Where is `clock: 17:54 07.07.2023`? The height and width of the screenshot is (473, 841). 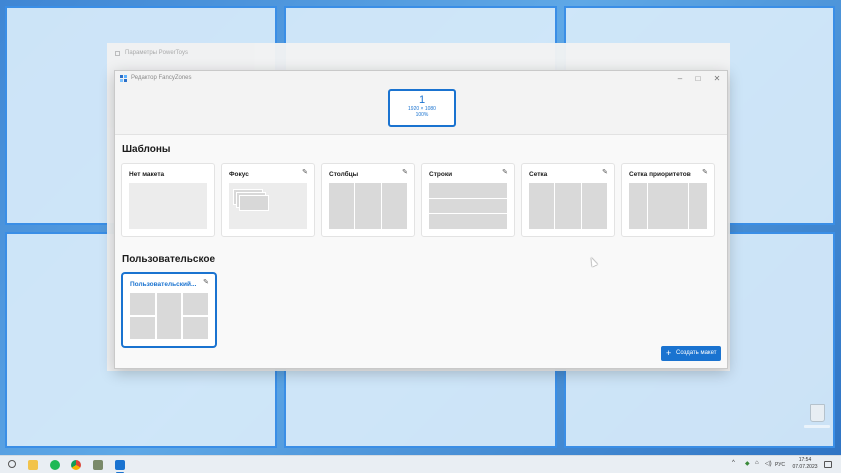 clock: 17:54 07.07.2023 is located at coordinates (805, 464).